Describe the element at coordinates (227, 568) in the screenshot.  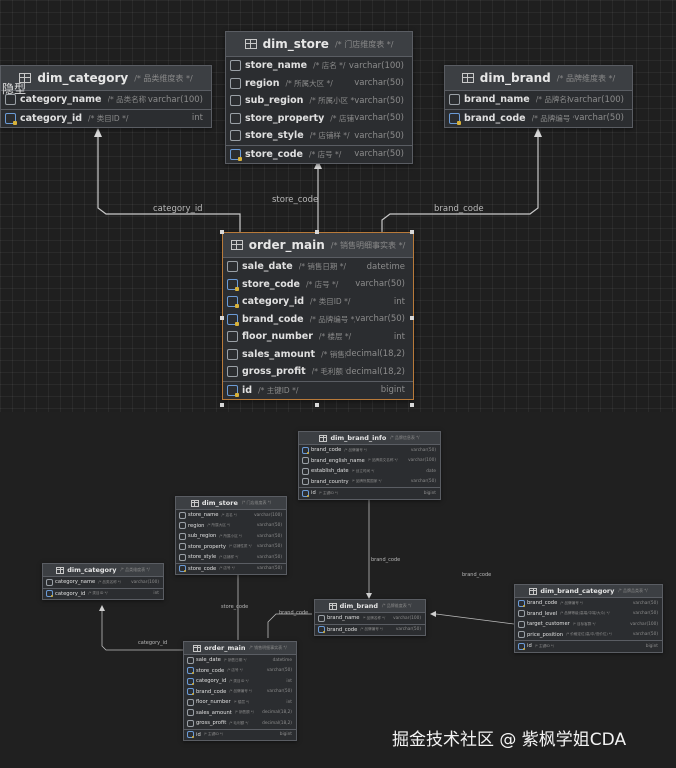
I see `field-comment: /* 店号 */` at that location.